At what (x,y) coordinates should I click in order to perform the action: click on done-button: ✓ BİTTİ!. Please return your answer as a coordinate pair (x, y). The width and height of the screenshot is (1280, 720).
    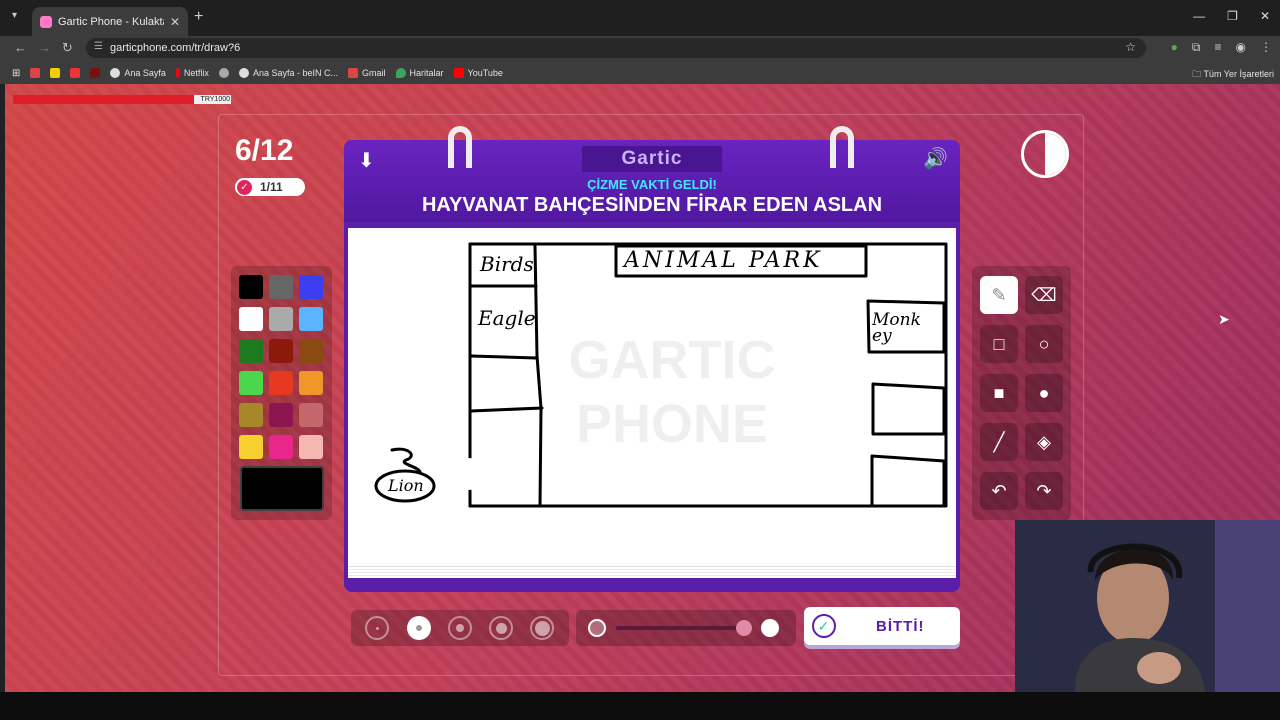
    Looking at the image, I should click on (882, 626).